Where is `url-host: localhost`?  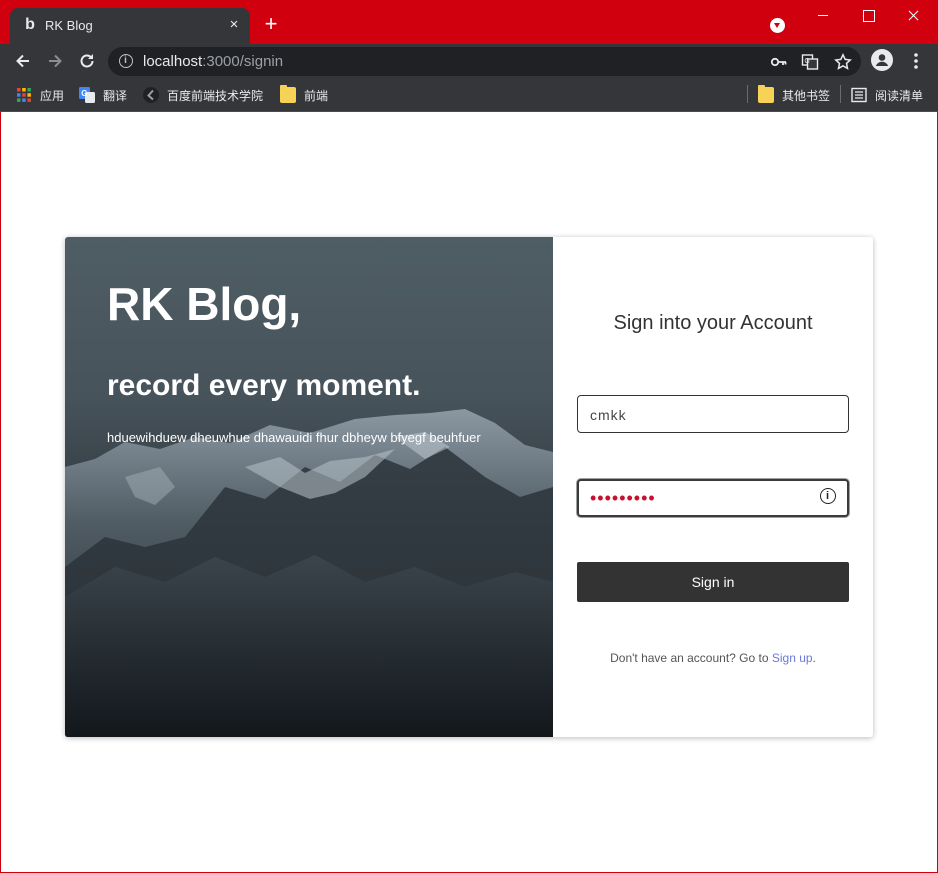 url-host: localhost is located at coordinates (173, 61).